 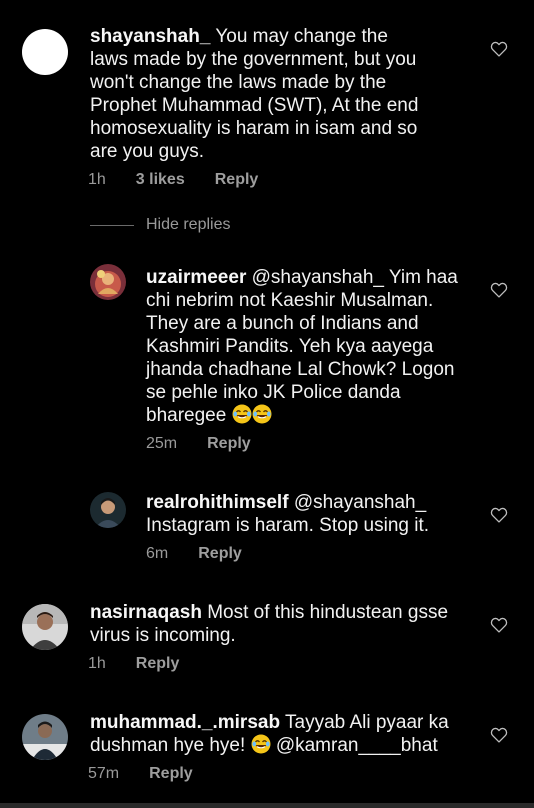 I want to click on mention-link: @kamran____bhat, so click(x=357, y=745).